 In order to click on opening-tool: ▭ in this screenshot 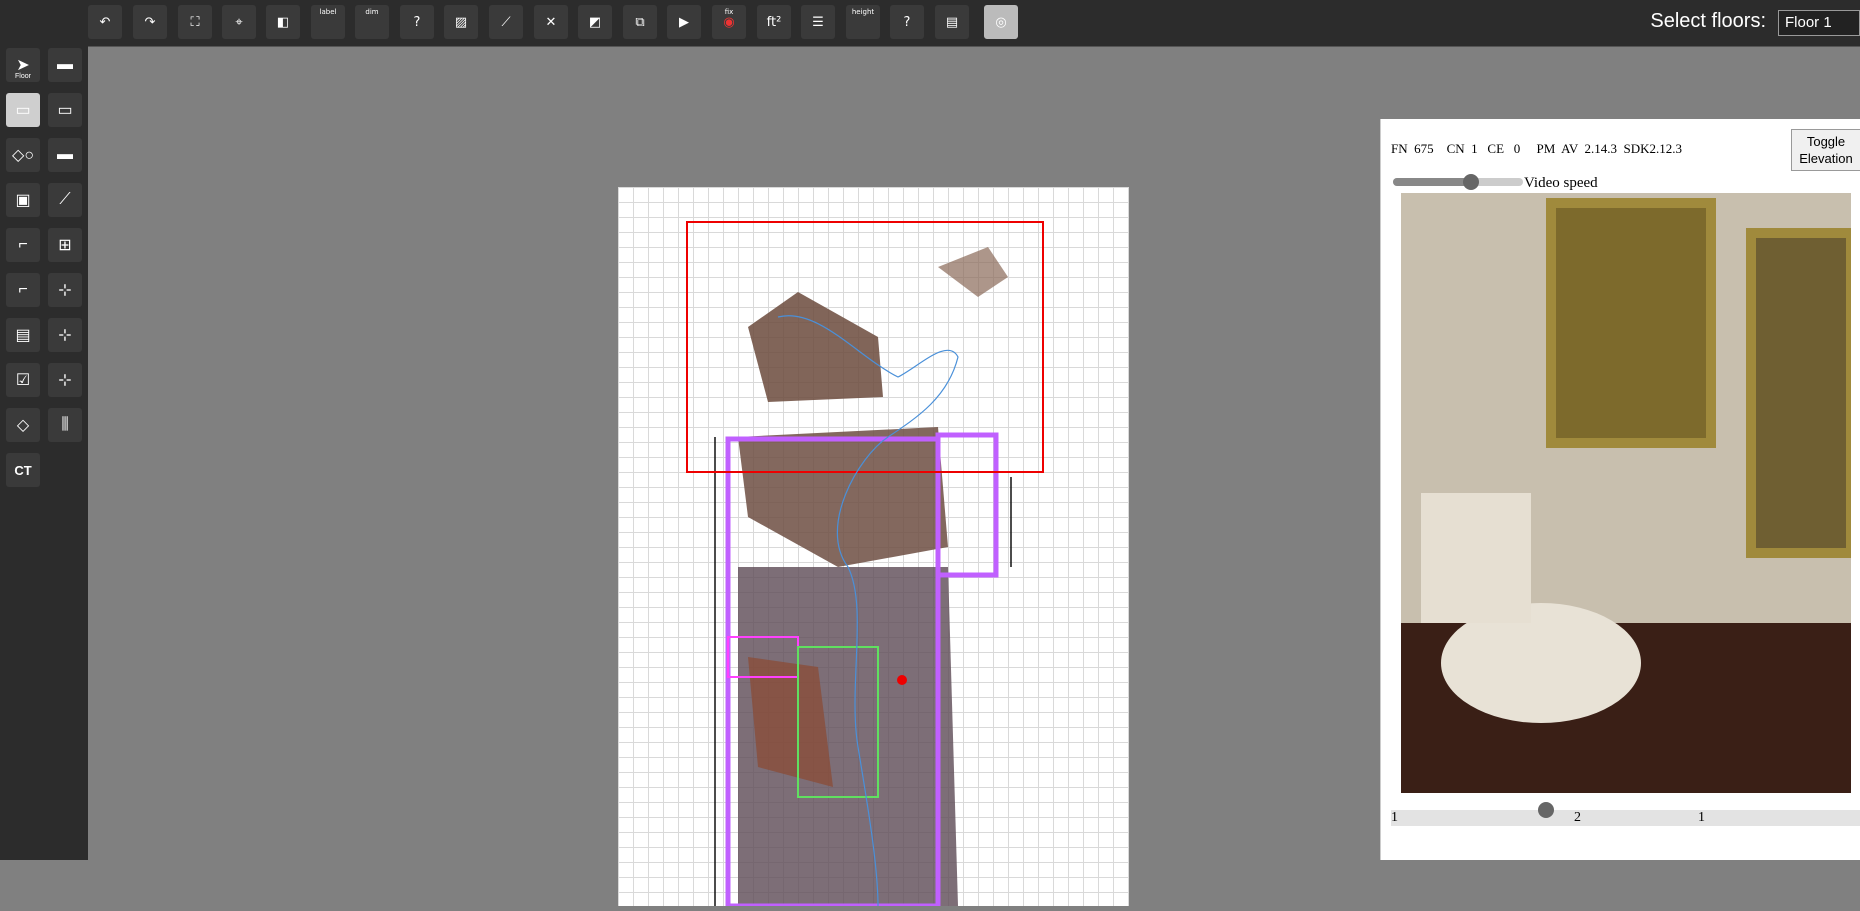, I will do `click(65, 110)`.